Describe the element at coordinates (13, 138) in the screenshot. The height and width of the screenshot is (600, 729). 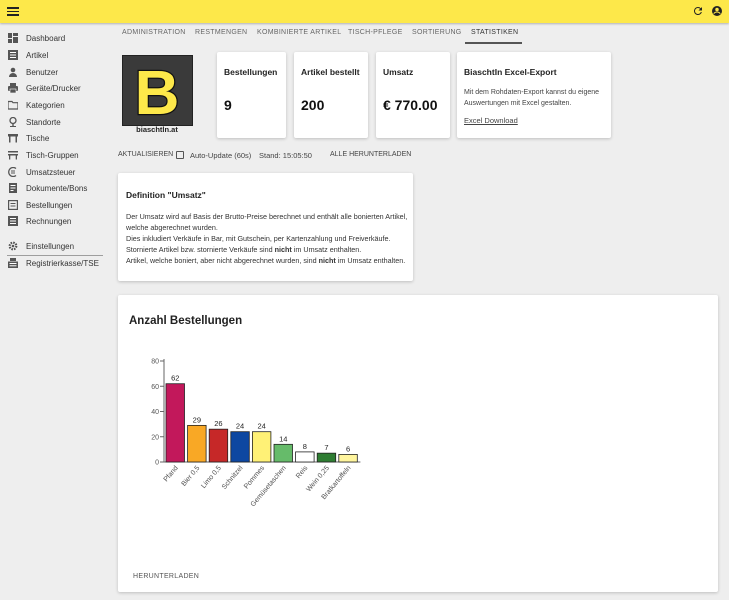
I see `table-icon` at that location.